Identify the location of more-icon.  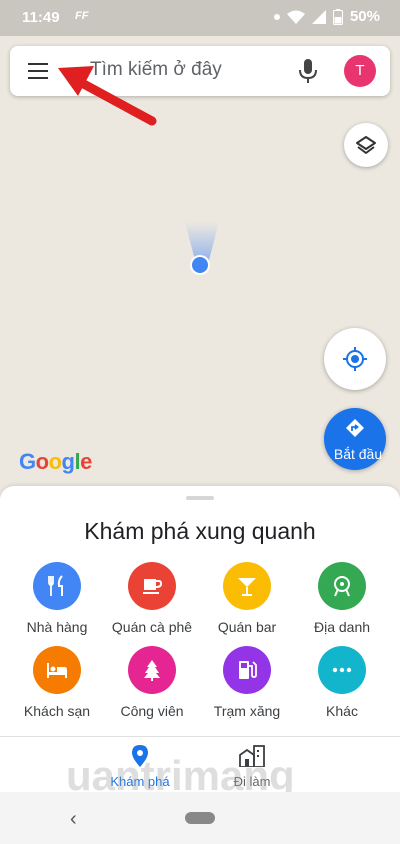
(342, 670).